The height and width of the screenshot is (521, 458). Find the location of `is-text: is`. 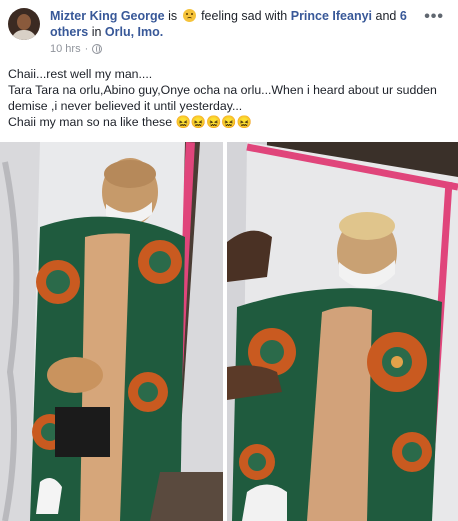

is-text: is is located at coordinates (173, 16).